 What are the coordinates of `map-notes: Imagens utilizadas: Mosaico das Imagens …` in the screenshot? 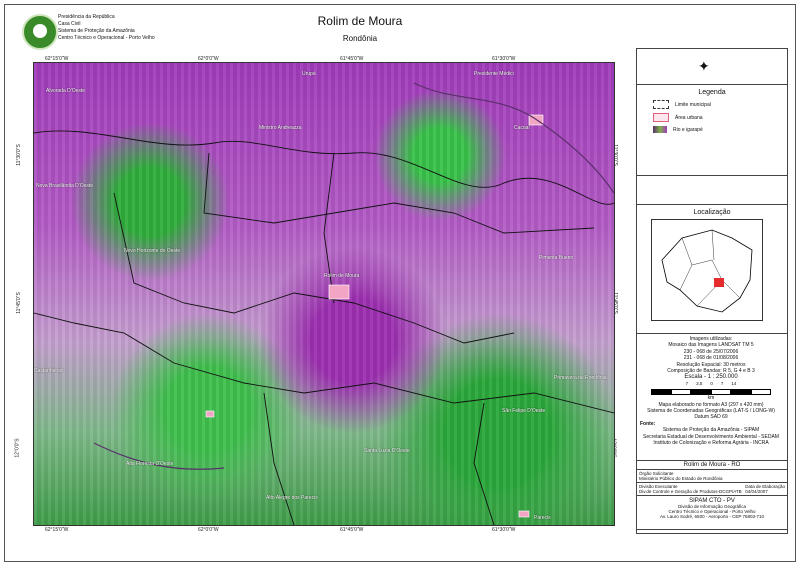 It's located at (711, 391).